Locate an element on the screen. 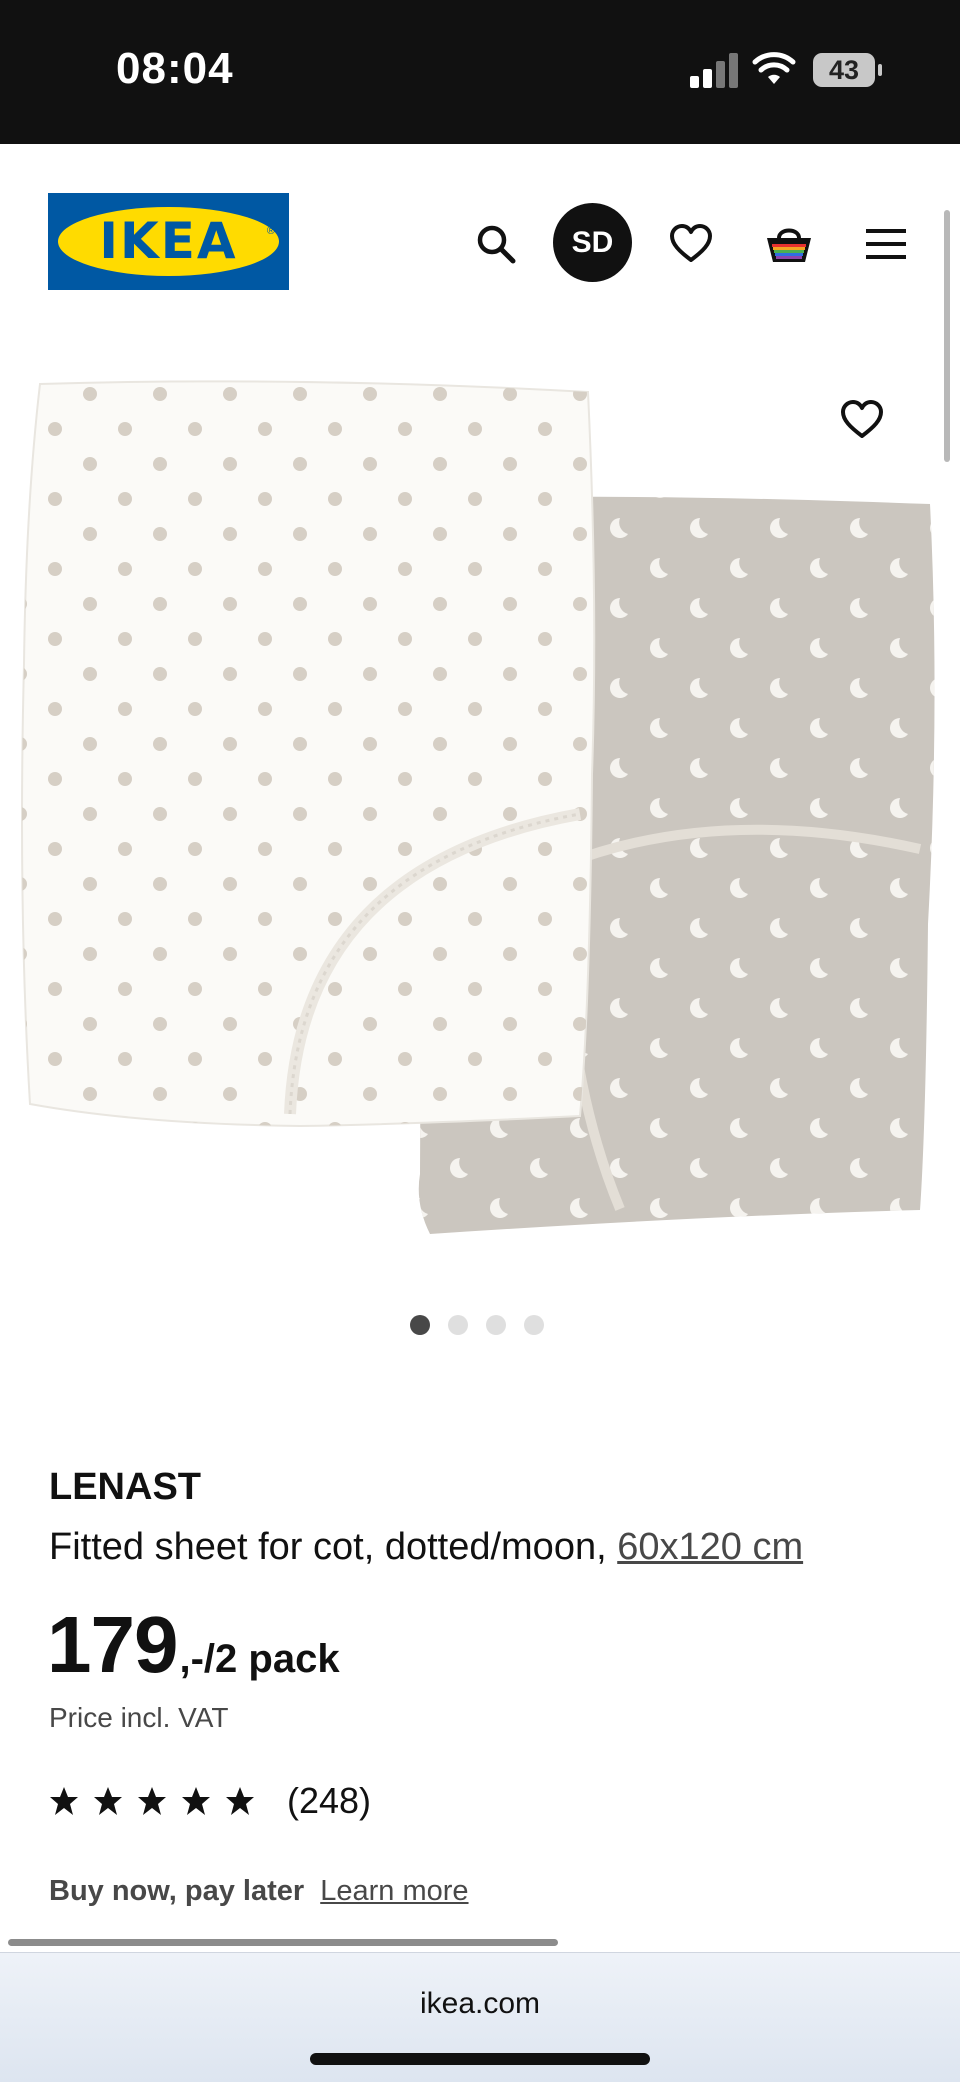 The height and width of the screenshot is (2082, 960). shopping-bag-button is located at coordinates (789, 244).